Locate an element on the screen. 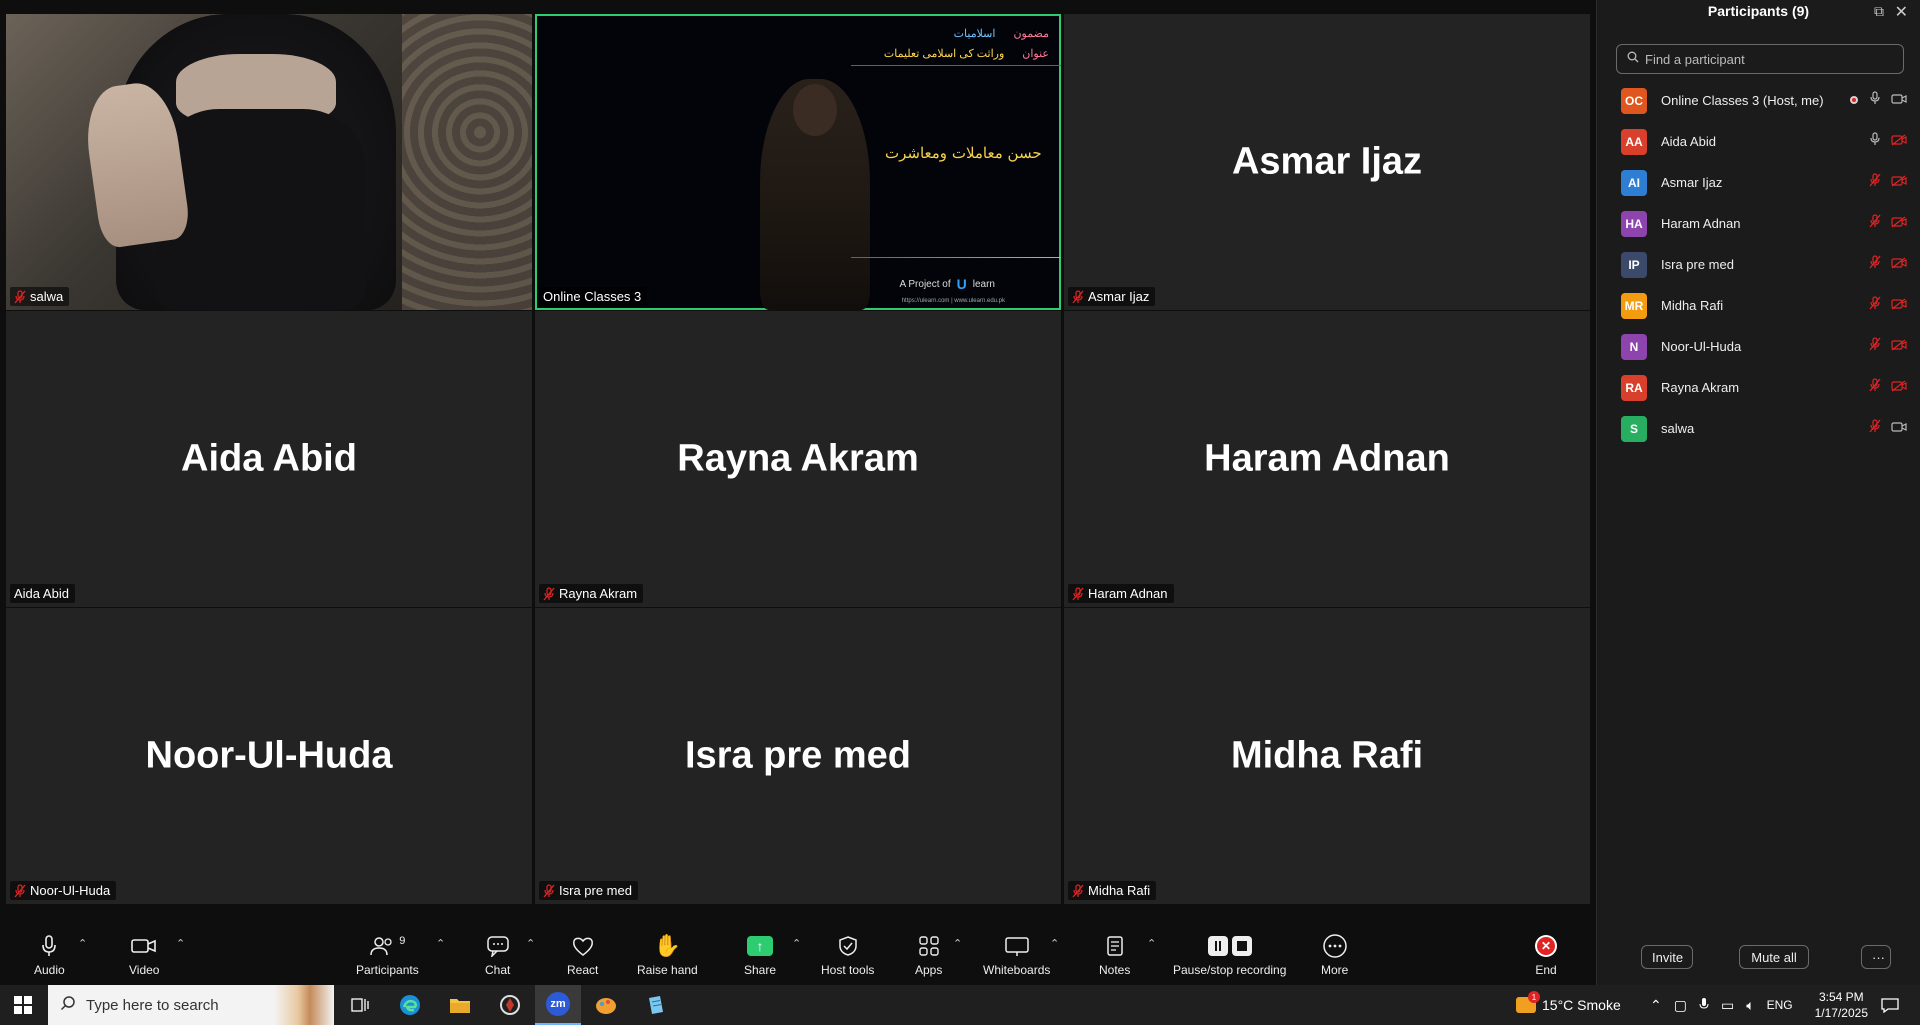  language-indicator: ENG is located at coordinates (1780, 1005).